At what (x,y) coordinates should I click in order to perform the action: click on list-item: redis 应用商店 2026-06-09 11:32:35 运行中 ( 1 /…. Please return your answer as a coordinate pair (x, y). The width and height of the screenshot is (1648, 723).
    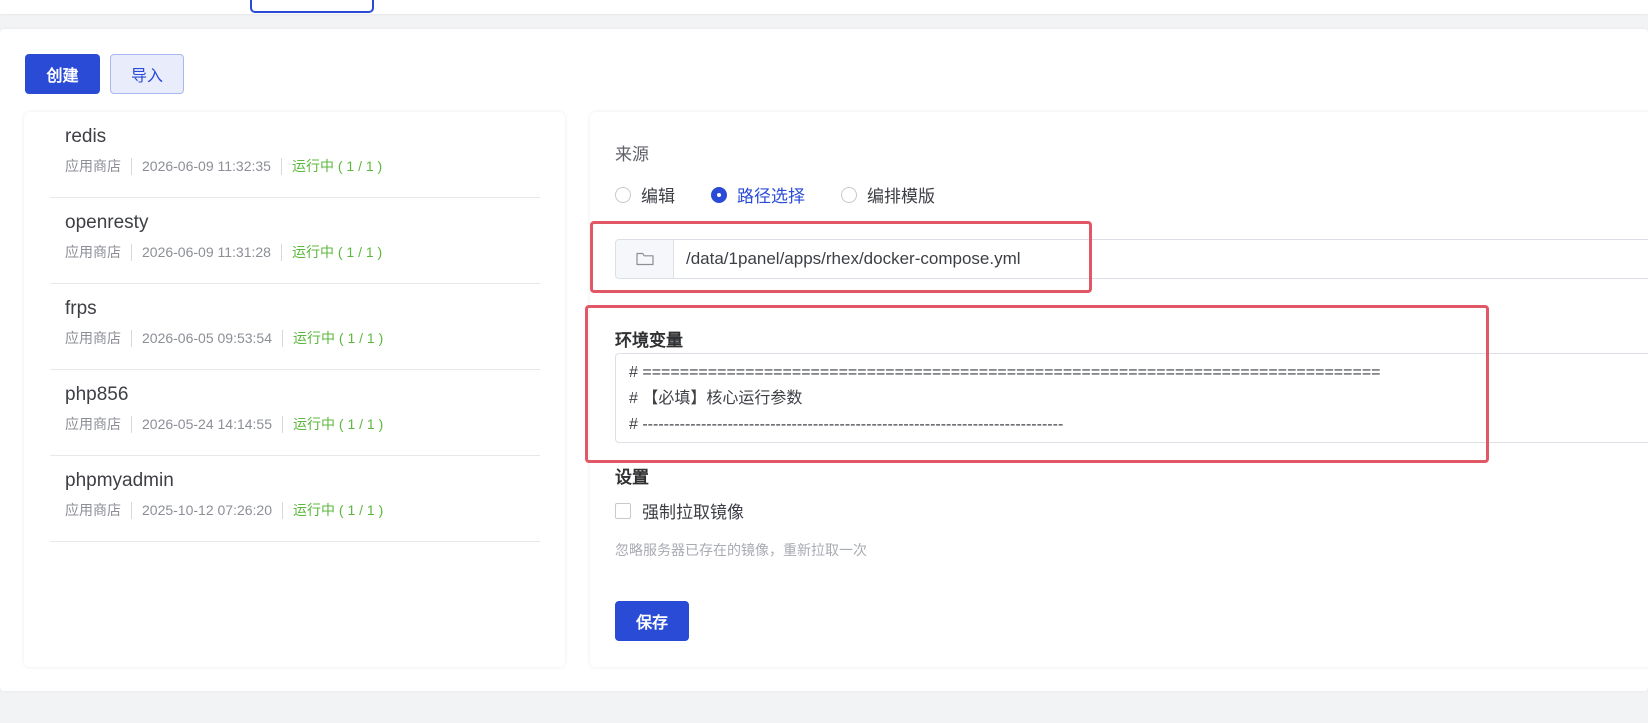
    Looking at the image, I should click on (295, 155).